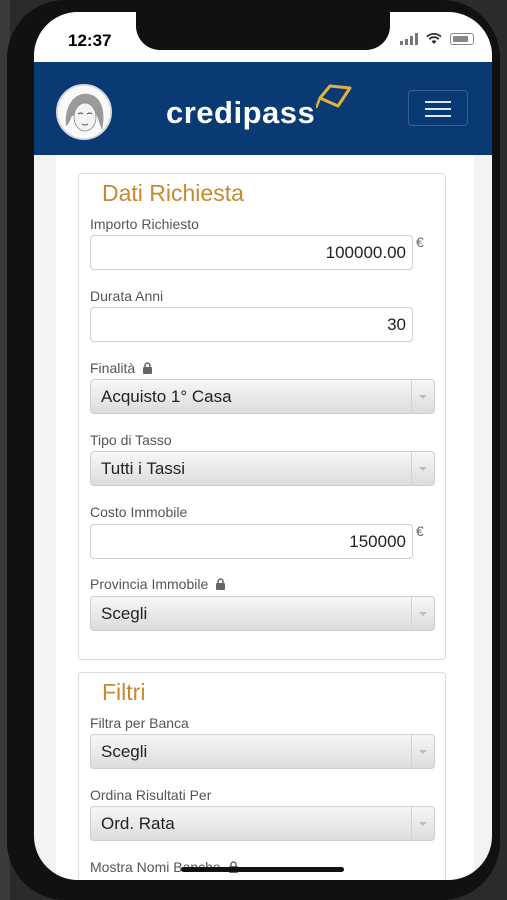 The width and height of the screenshot is (507, 900). Describe the element at coordinates (139, 512) in the screenshot. I see `costo-label: Costo Immobile` at that location.